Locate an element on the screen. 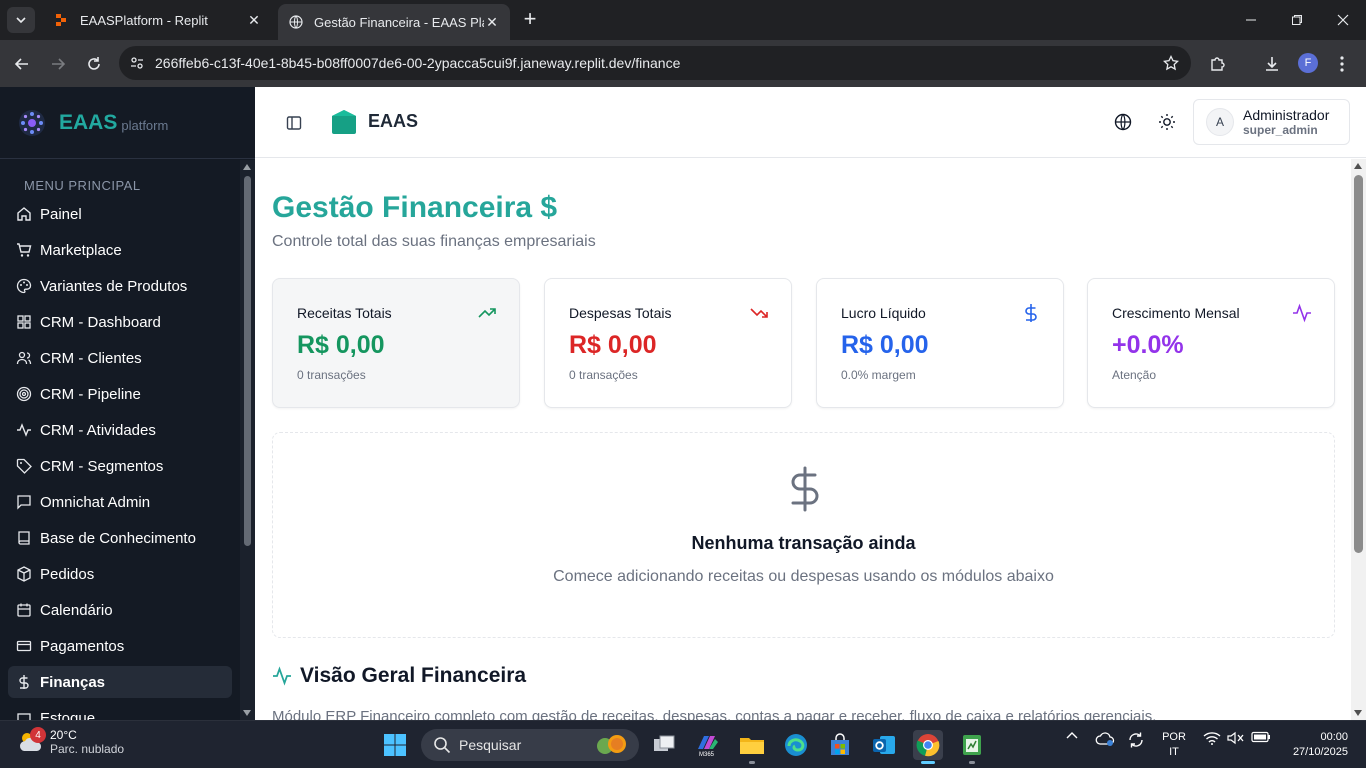  tab-finance: Gestão Financeira - EAAS Platfo ✕ is located at coordinates (394, 22).